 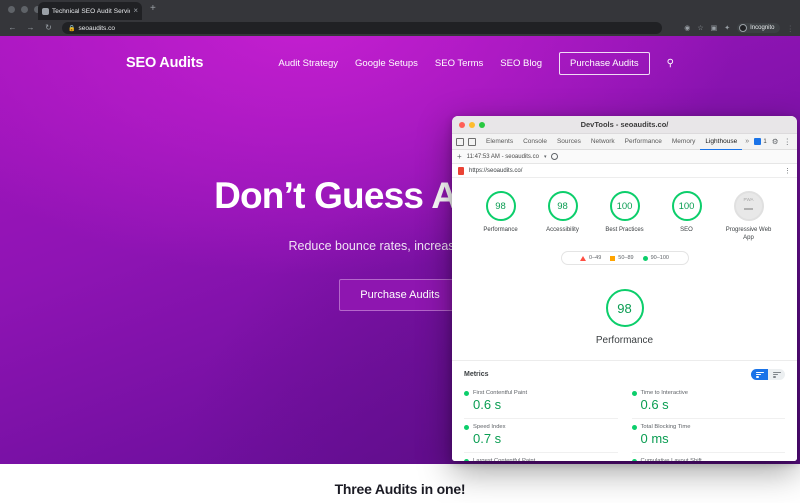 What do you see at coordinates (545, 157) in the screenshot?
I see `chevron-down-icon: ▾` at bounding box center [545, 157].